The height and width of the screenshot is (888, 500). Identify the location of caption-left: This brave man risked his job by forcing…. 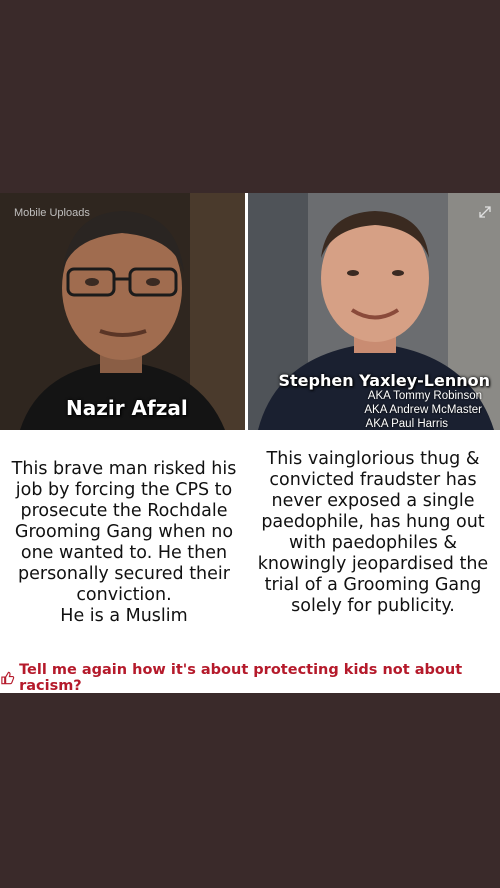
(124, 543).